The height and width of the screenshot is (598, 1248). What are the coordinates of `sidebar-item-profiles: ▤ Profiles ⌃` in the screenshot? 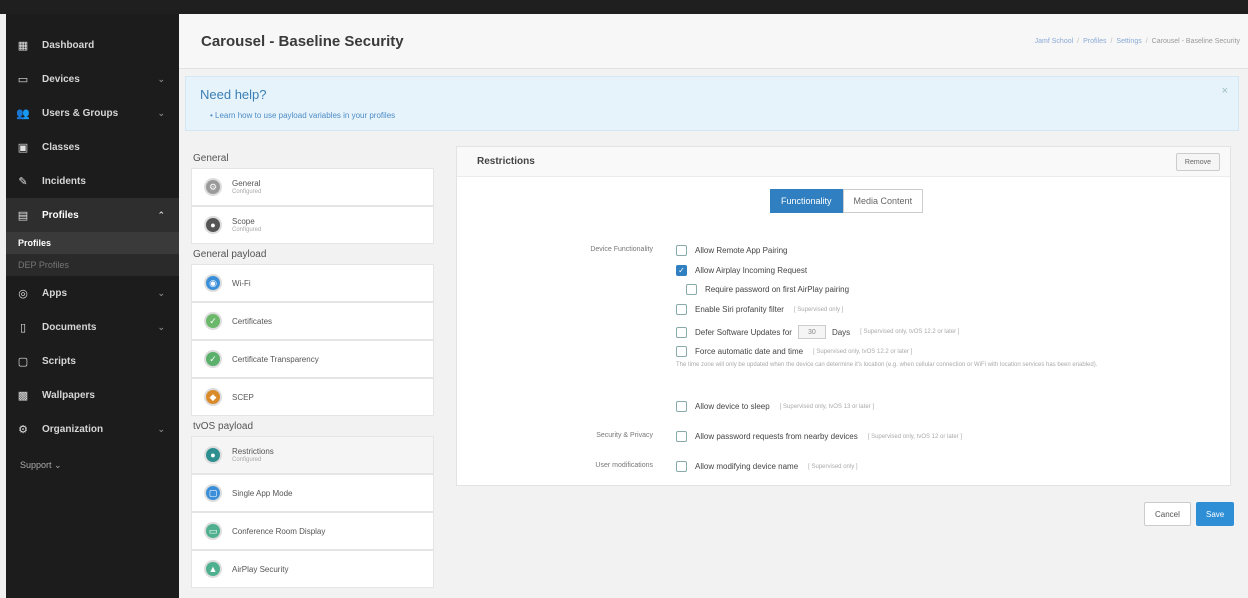 It's located at (92, 215).